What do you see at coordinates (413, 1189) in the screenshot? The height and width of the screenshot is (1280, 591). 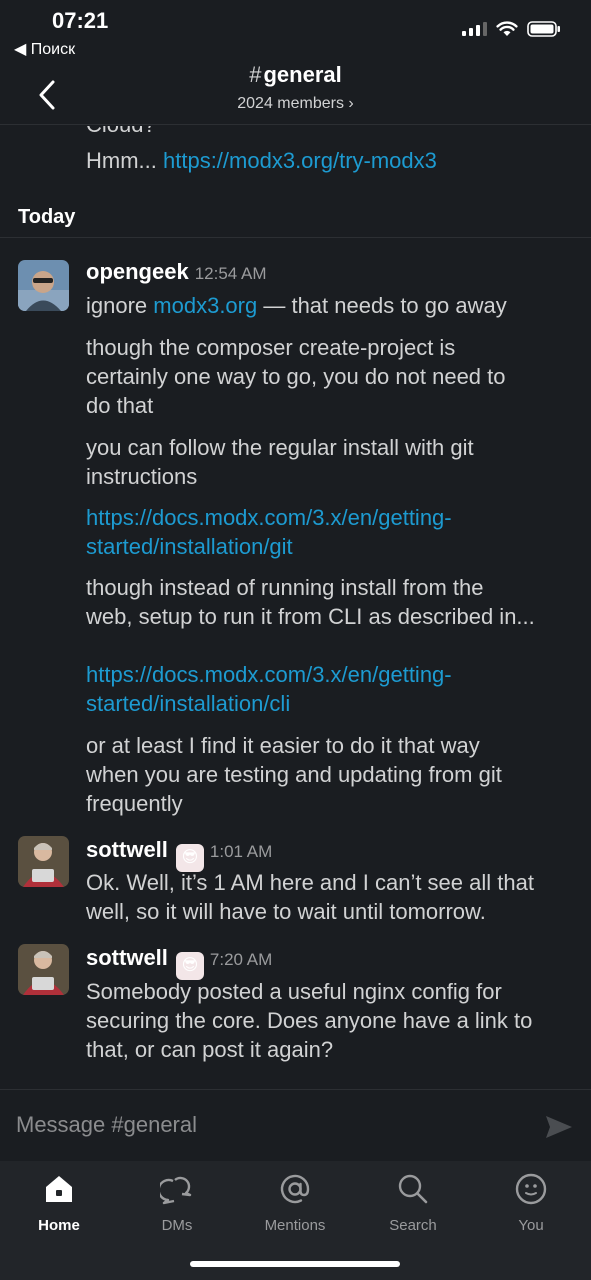 I see `search-icon` at bounding box center [413, 1189].